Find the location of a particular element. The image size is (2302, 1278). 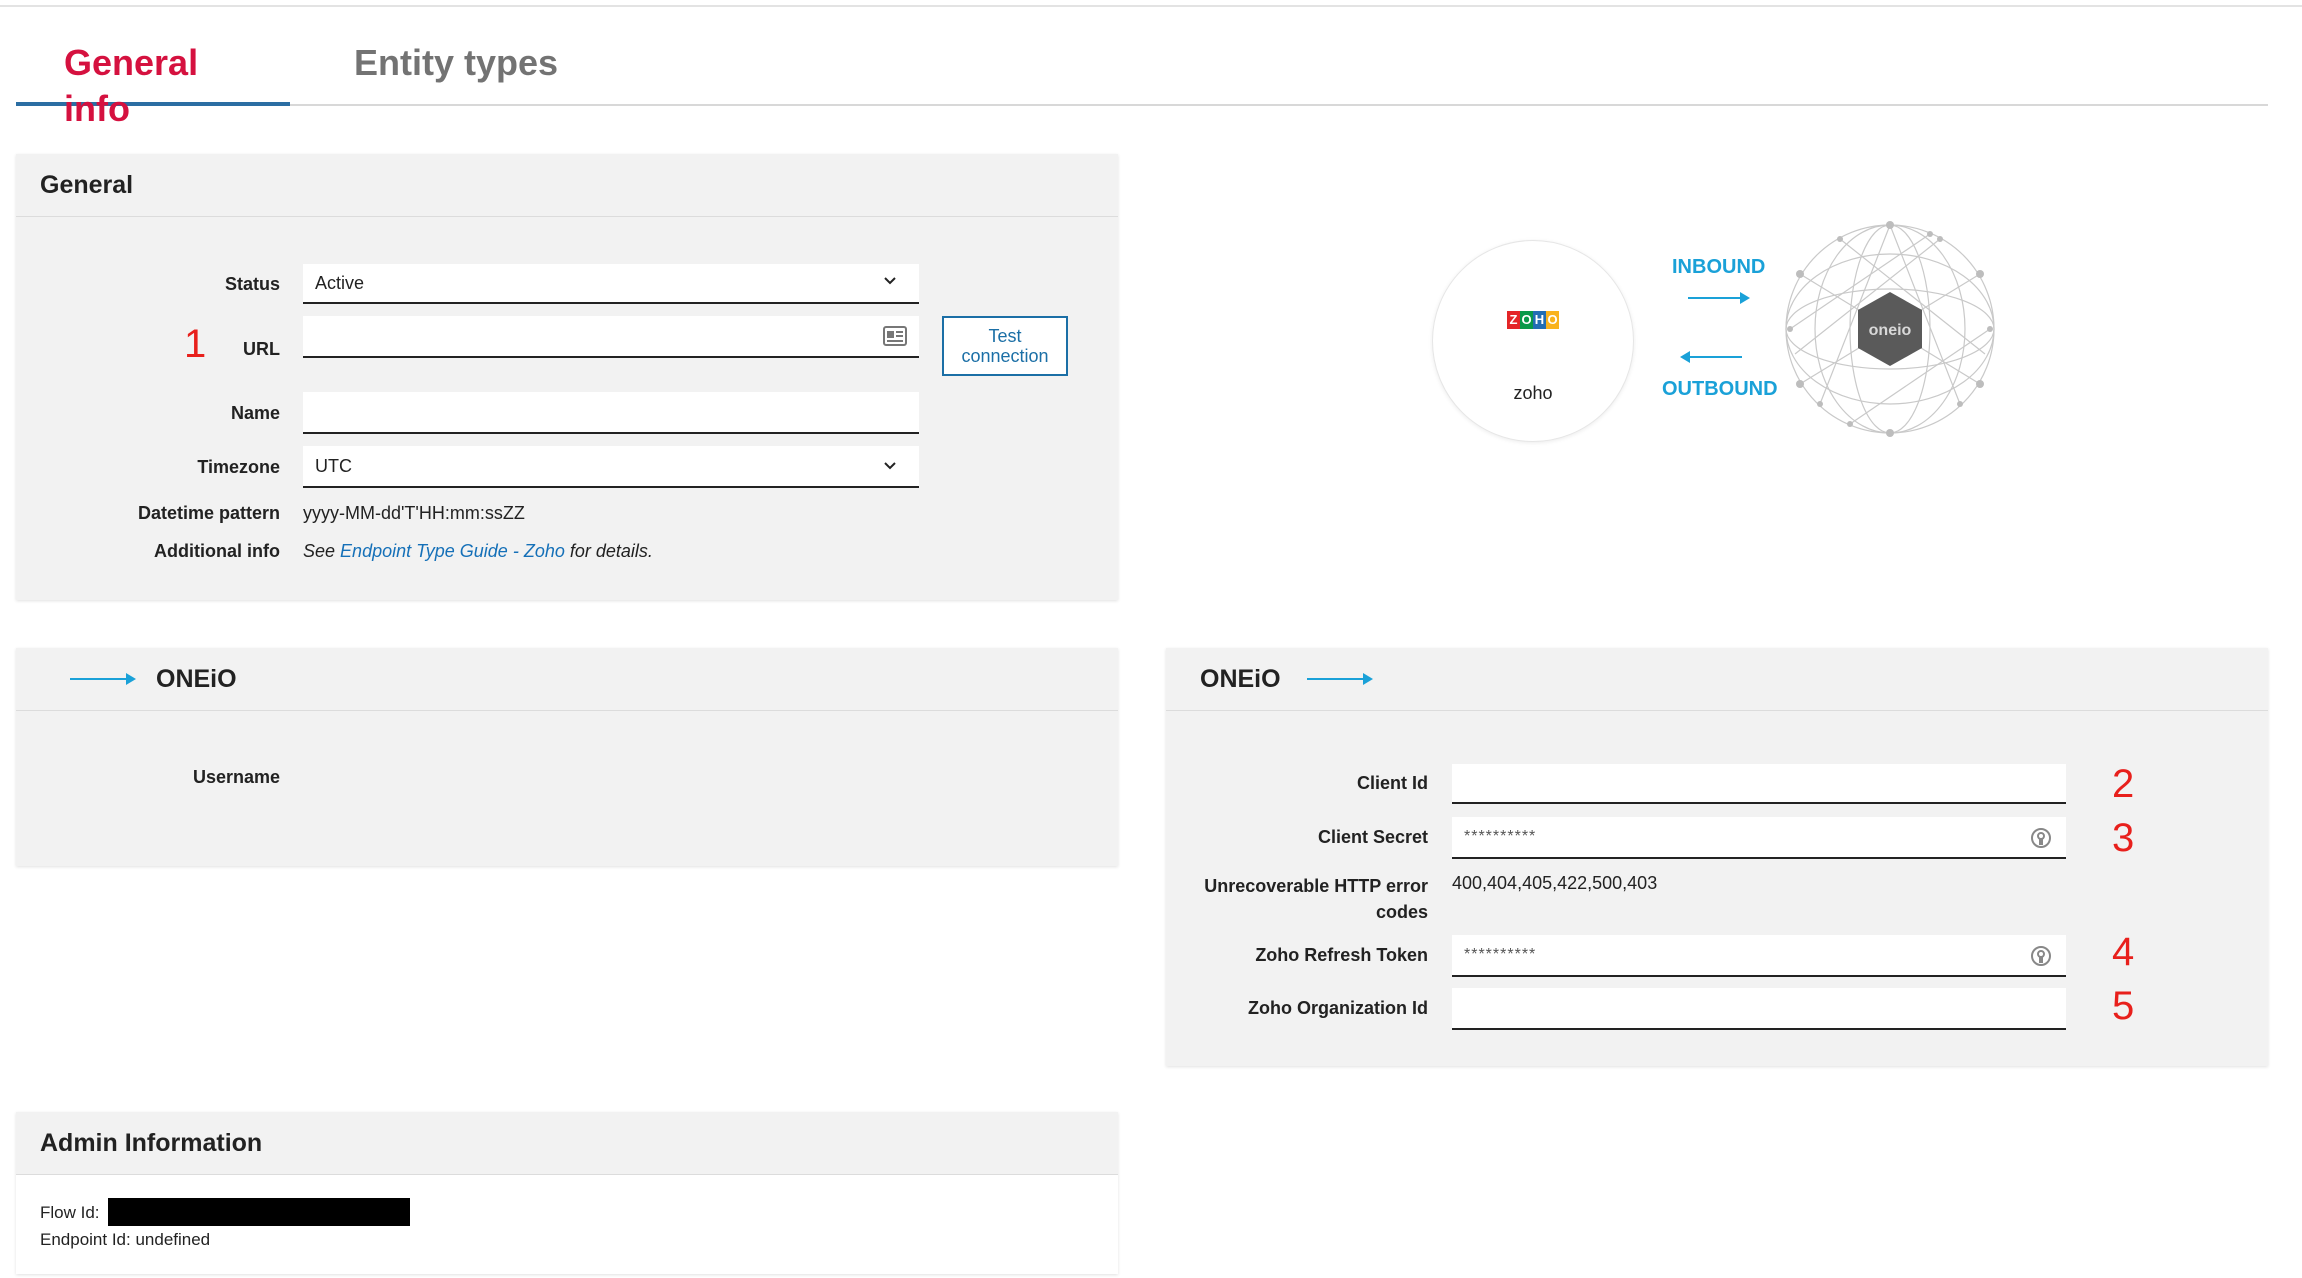

client-secret-input: ********** is located at coordinates (1759, 838).